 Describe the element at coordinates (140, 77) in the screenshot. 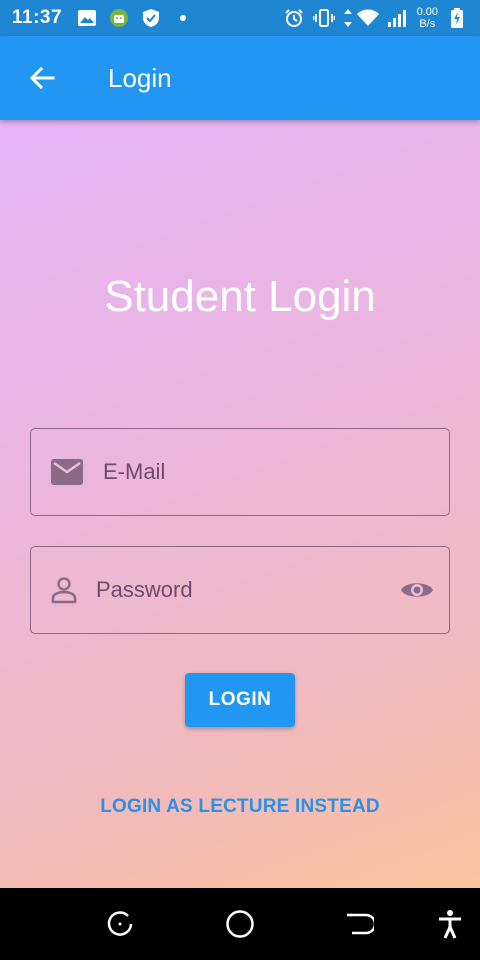

I see `app-bar-title: Login` at that location.